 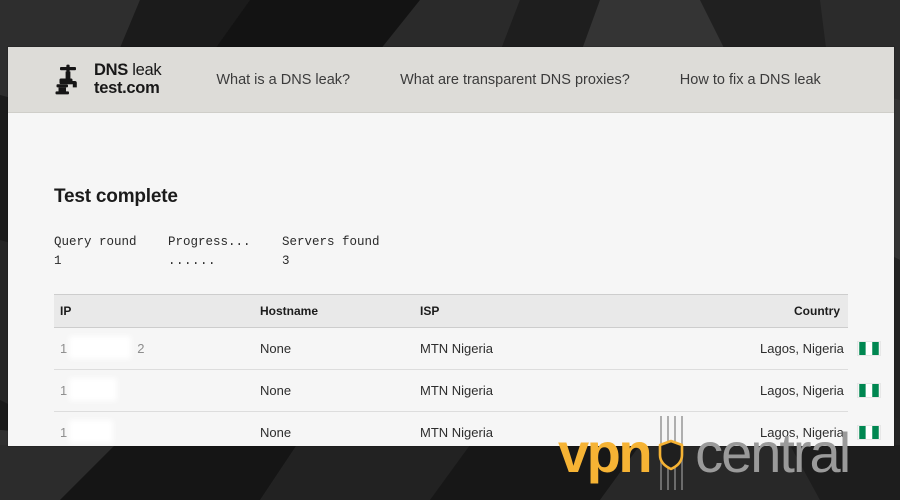 I want to click on page-title: Test complete, so click(x=116, y=196).